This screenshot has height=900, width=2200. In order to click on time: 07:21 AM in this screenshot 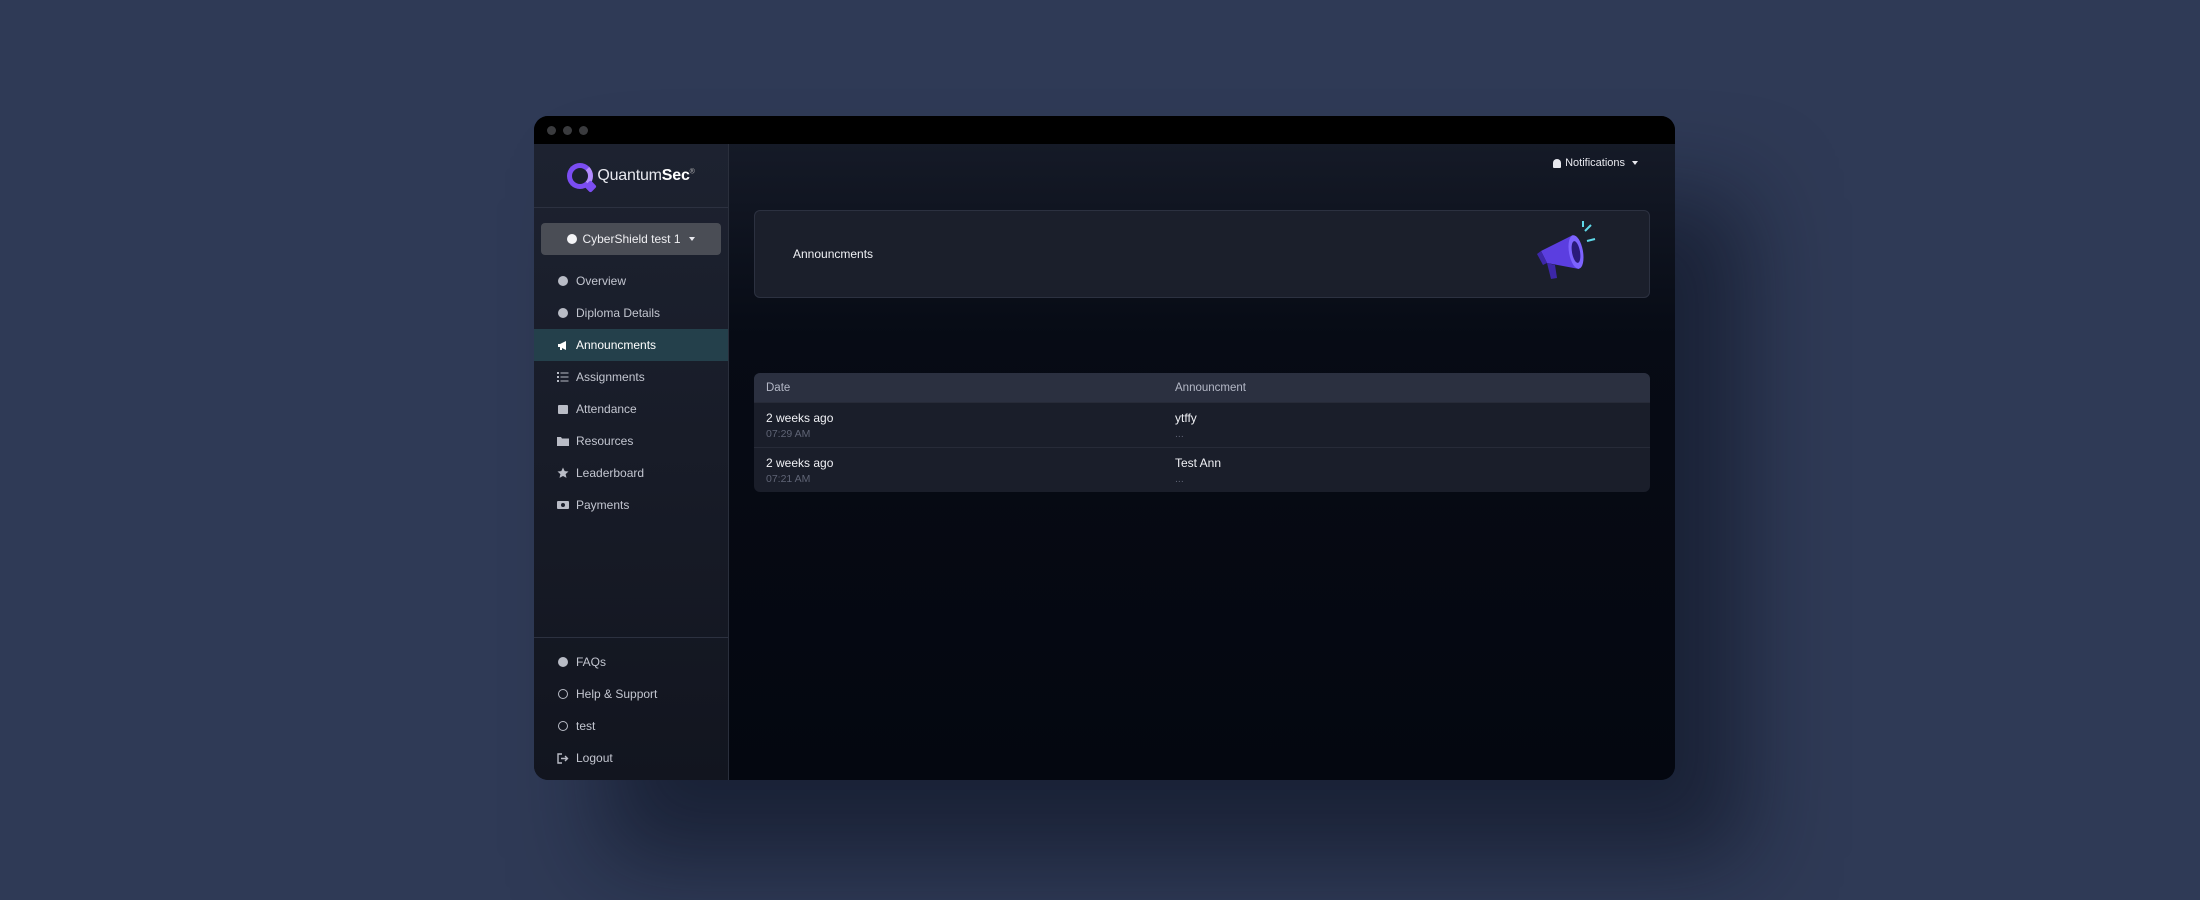, I will do `click(788, 478)`.